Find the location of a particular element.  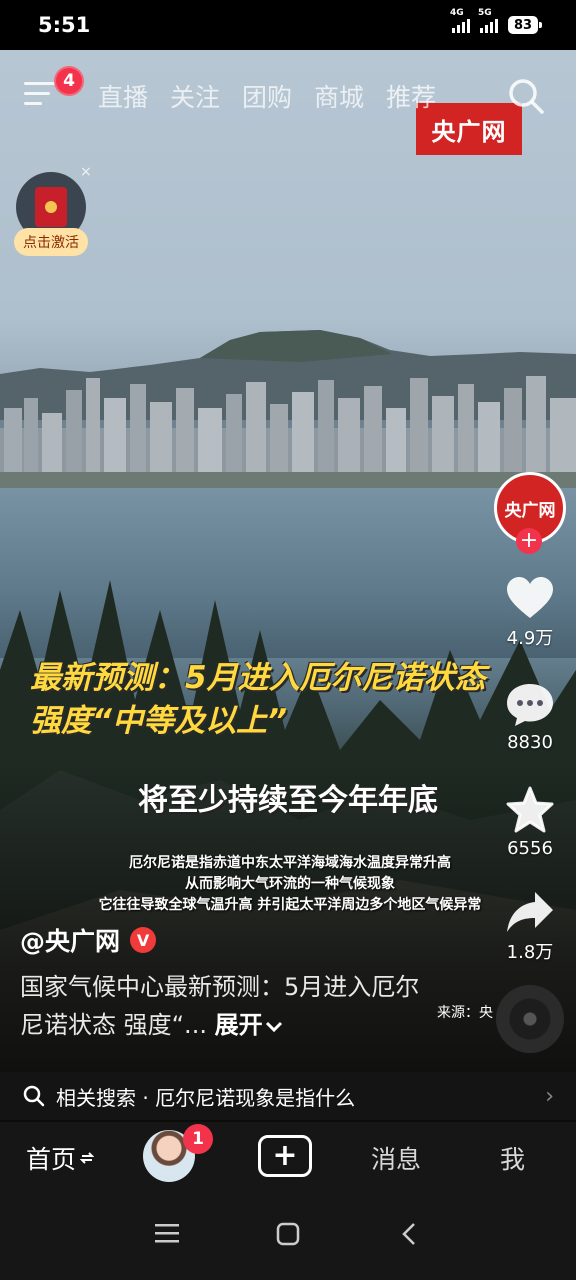

star-icon is located at coordinates (530, 809).